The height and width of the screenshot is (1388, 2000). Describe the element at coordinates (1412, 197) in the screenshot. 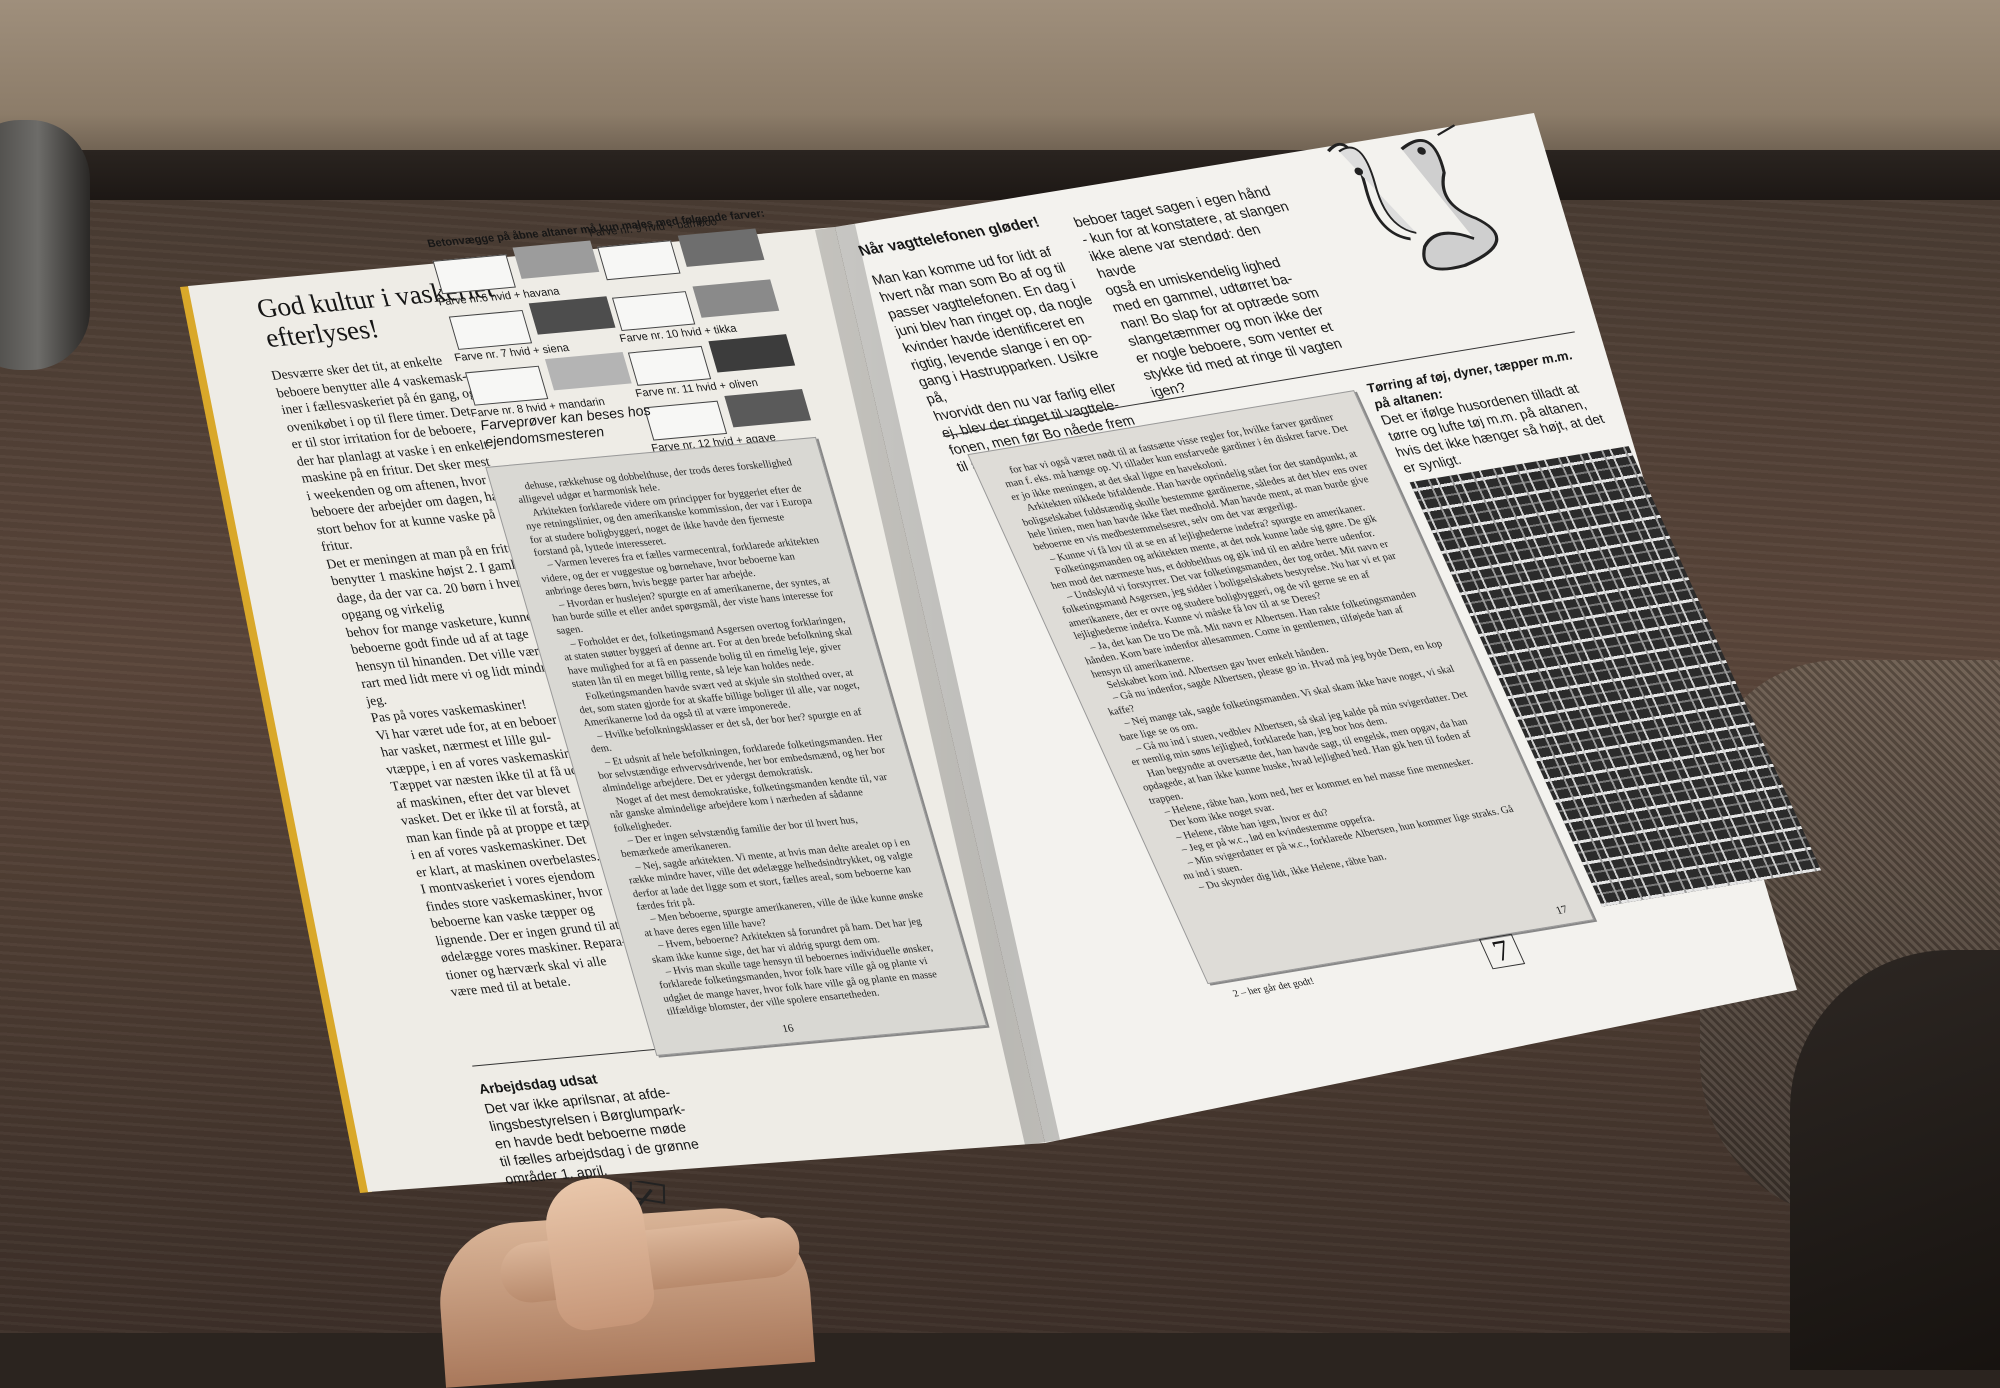

I see `snake-banana-cartoon-icon` at that location.